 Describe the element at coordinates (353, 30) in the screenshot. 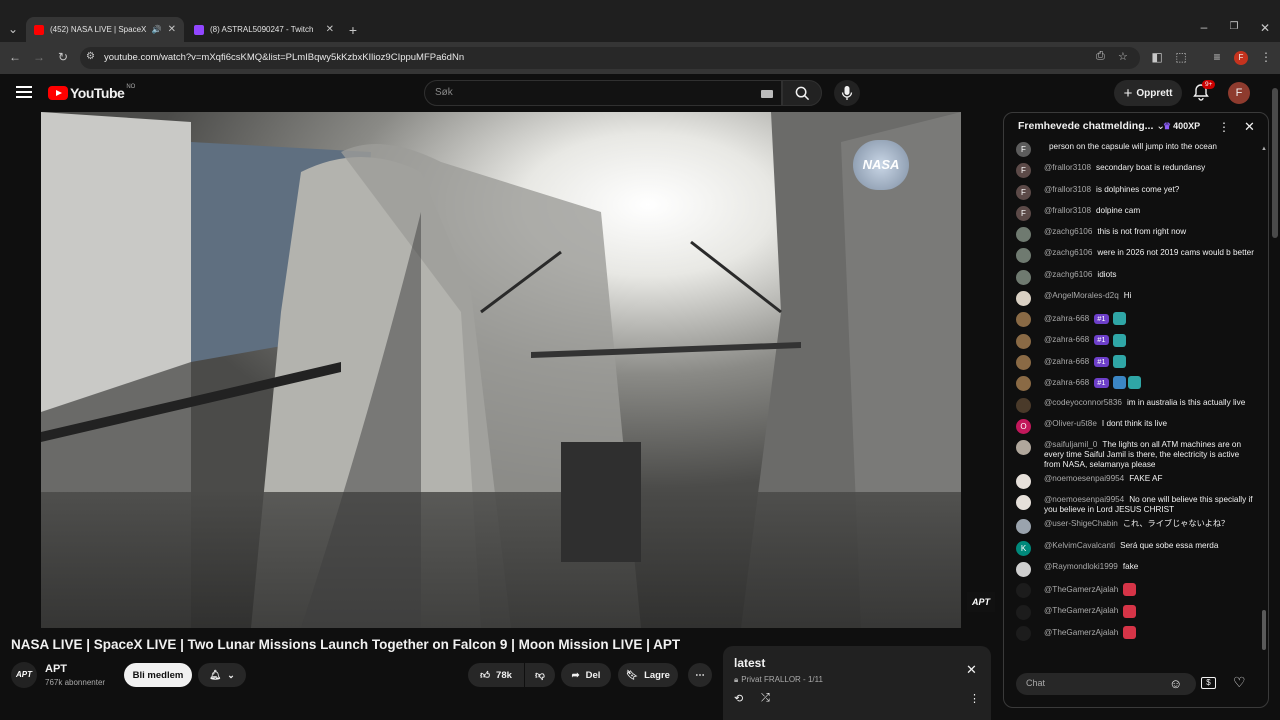

I see `new-tab-icon: +` at that location.